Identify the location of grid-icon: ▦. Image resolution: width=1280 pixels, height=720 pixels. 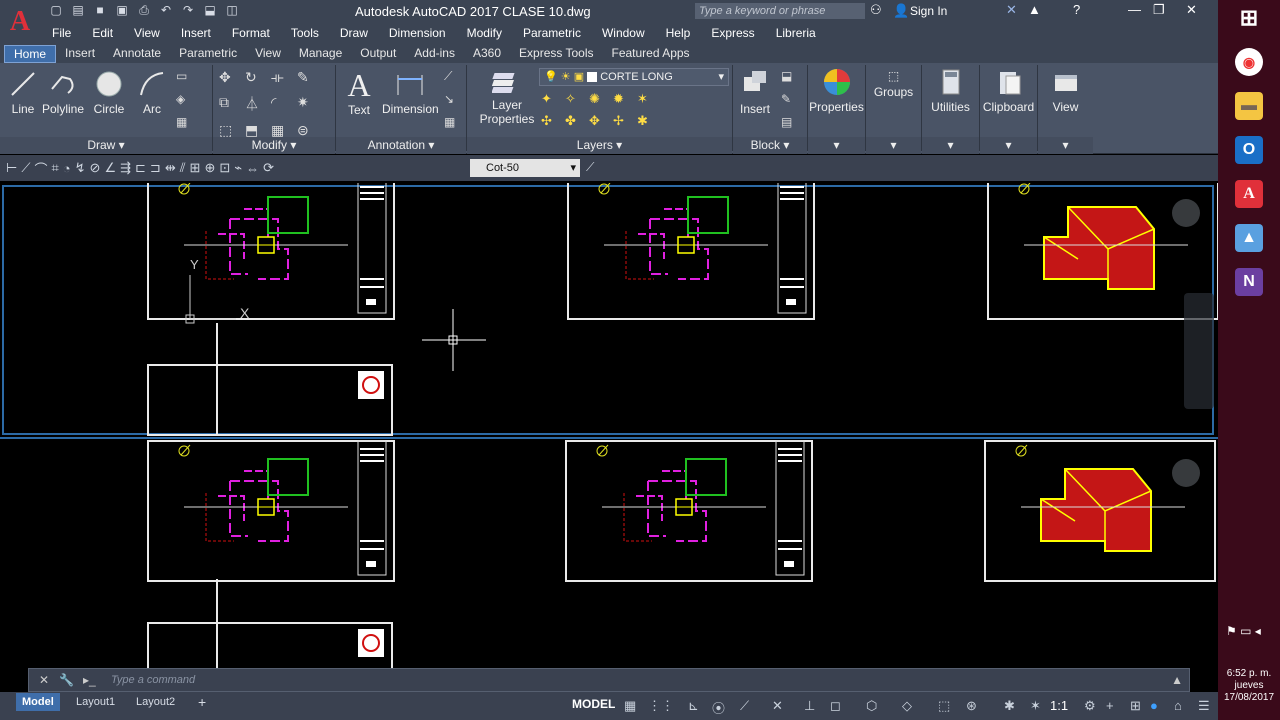
(630, 706).